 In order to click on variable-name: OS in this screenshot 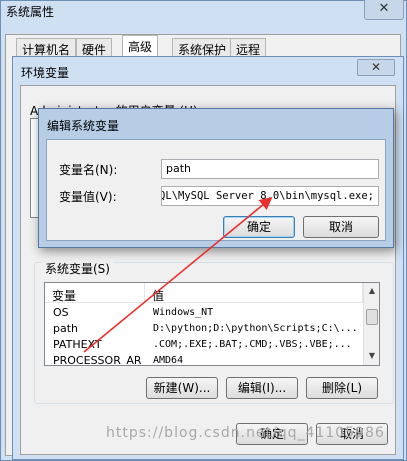, I will do `click(61, 312)`.